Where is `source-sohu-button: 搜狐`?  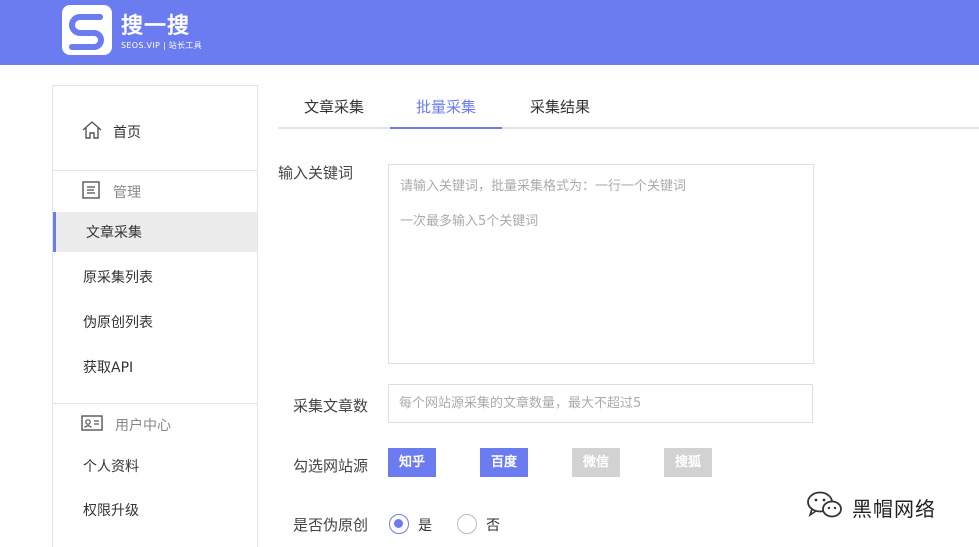 source-sohu-button: 搜狐 is located at coordinates (688, 462).